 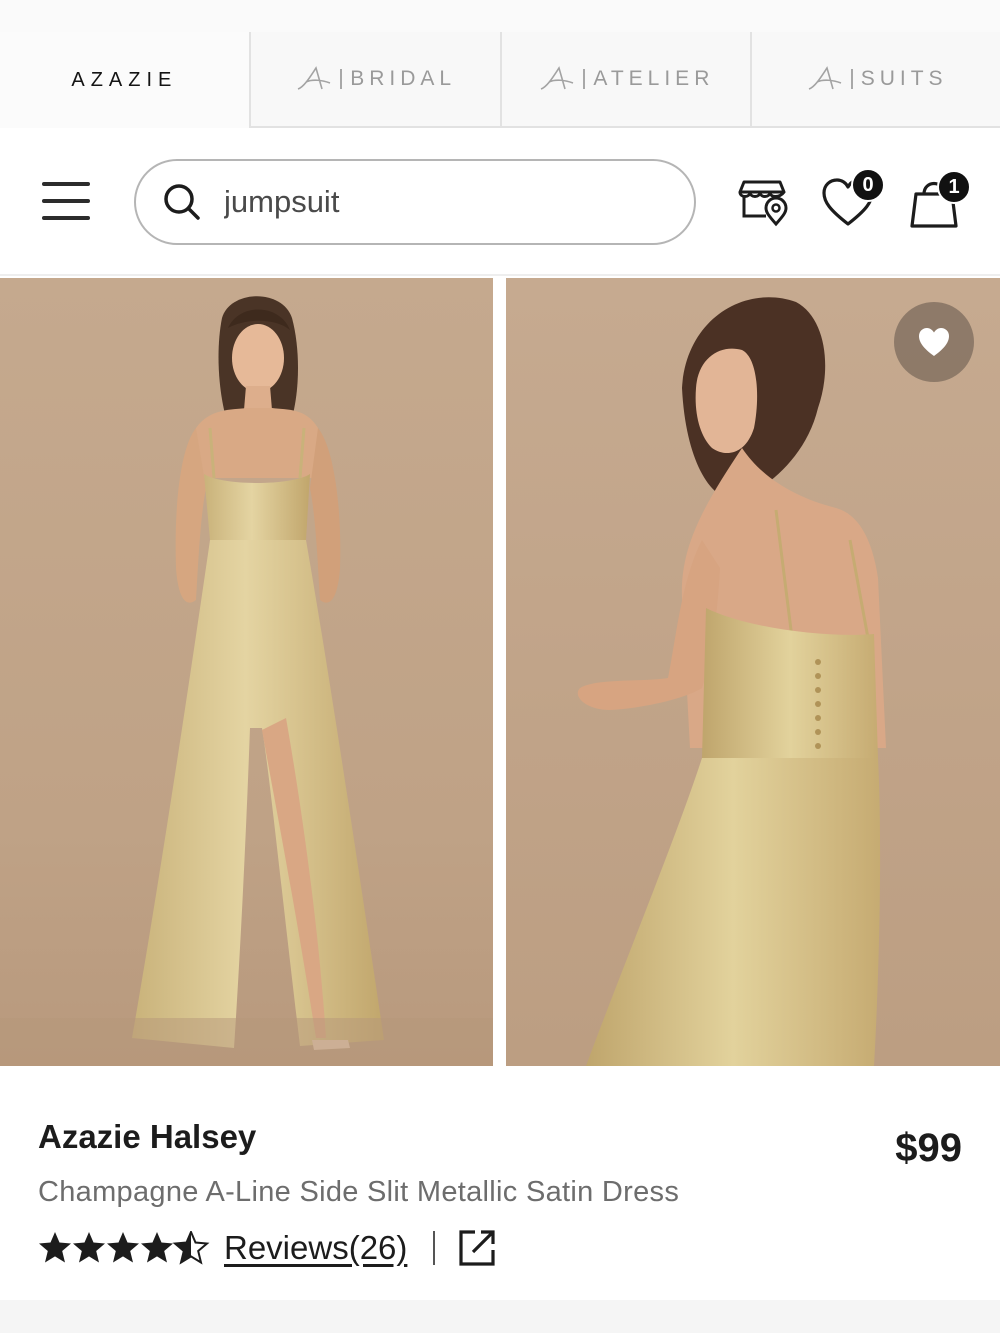 I want to click on tab-azazie: AZAZIE, so click(x=124, y=80).